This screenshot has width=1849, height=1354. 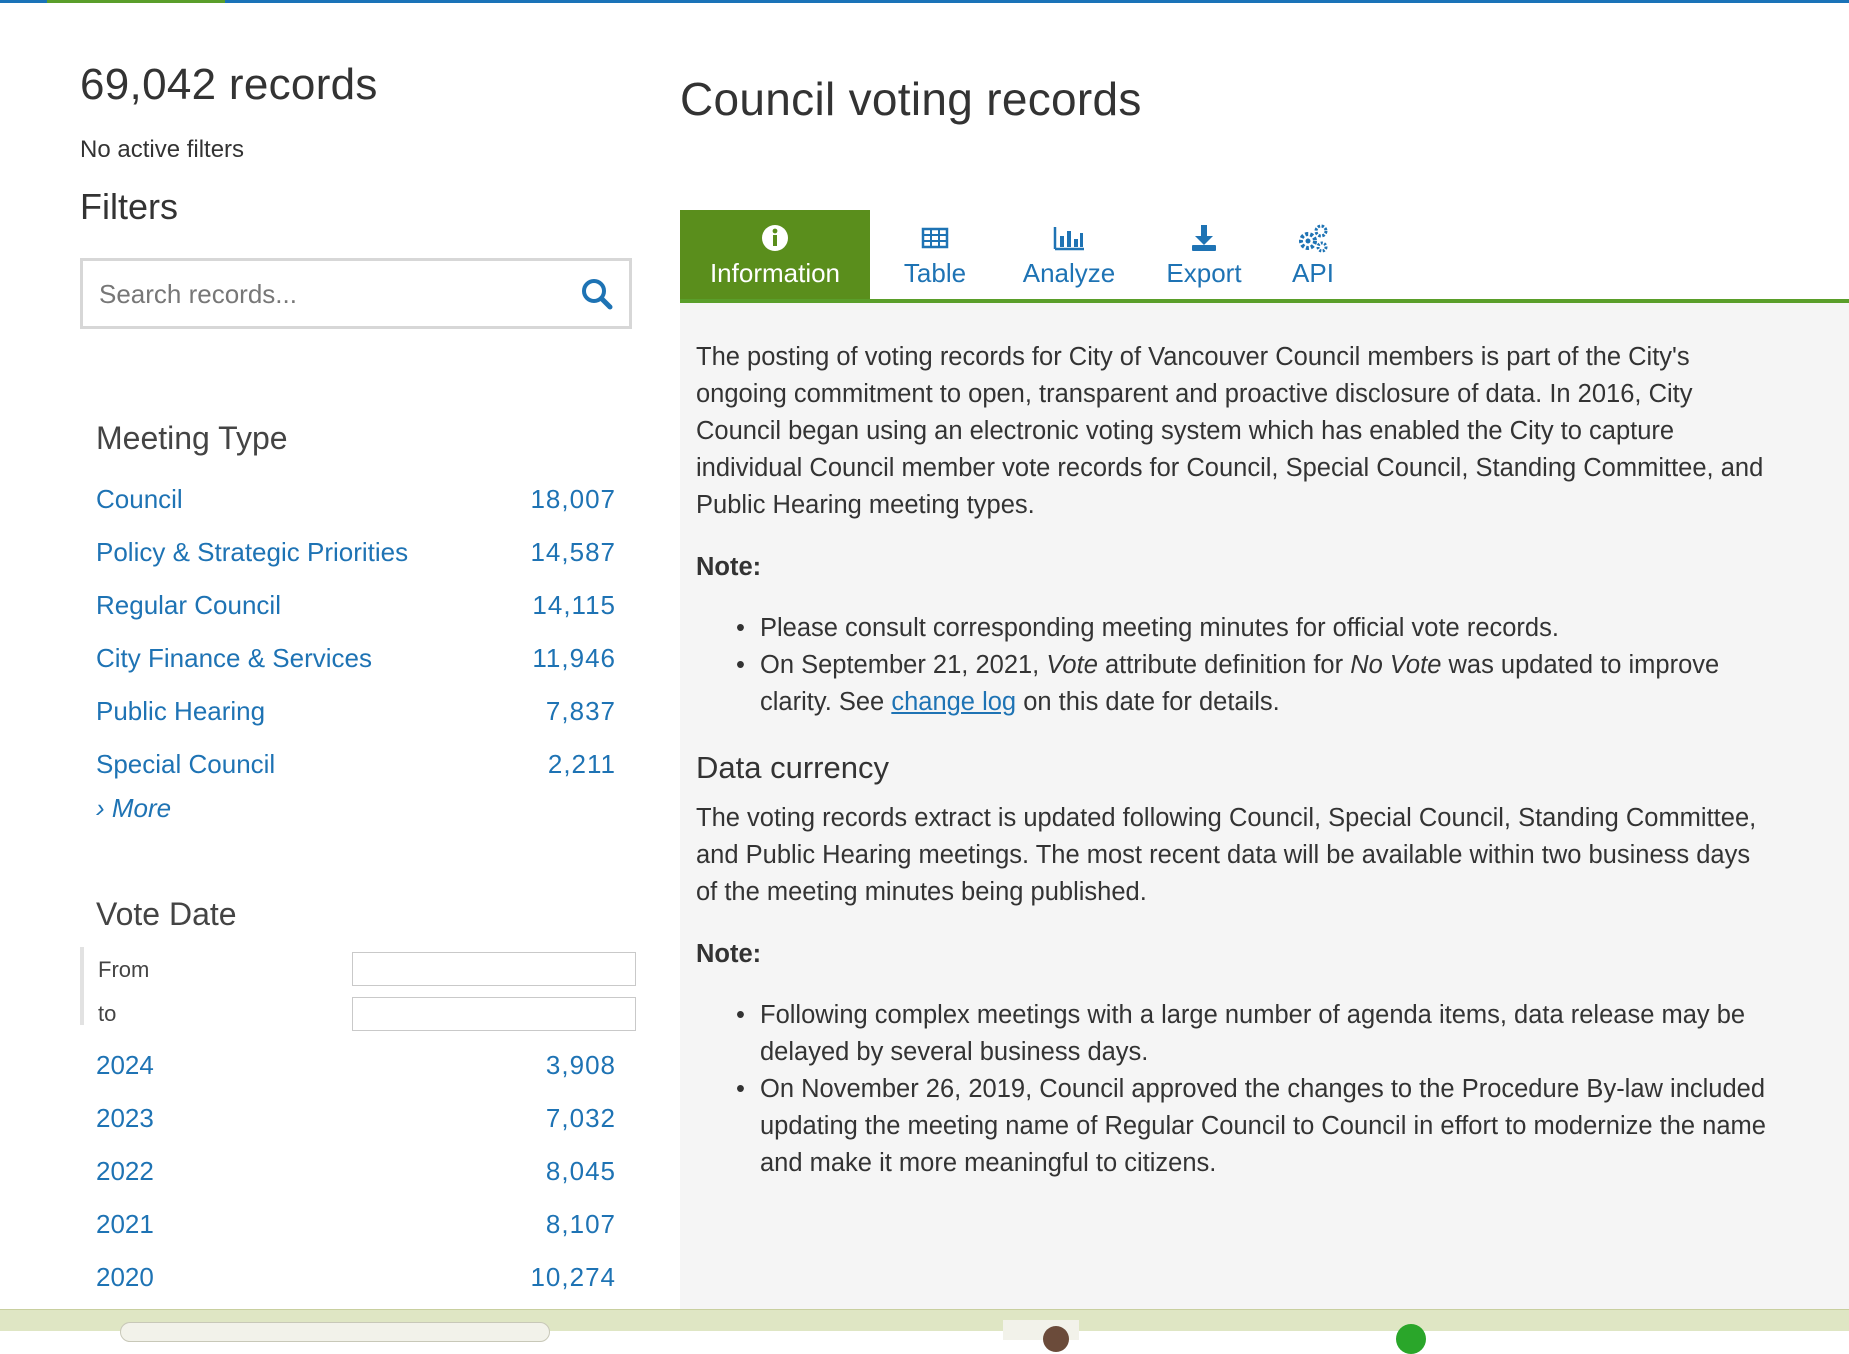 I want to click on facet-item-count: 8,045, so click(x=580, y=1171).